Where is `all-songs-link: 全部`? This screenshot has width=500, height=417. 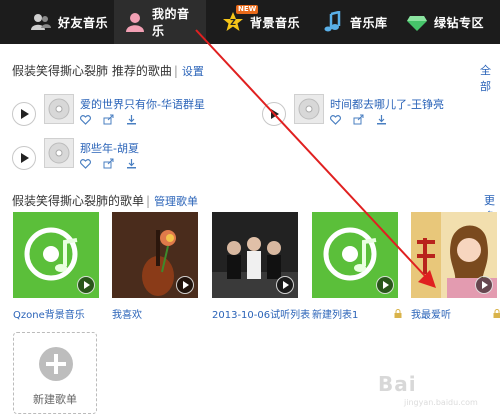 all-songs-link: 全部 is located at coordinates (490, 78).